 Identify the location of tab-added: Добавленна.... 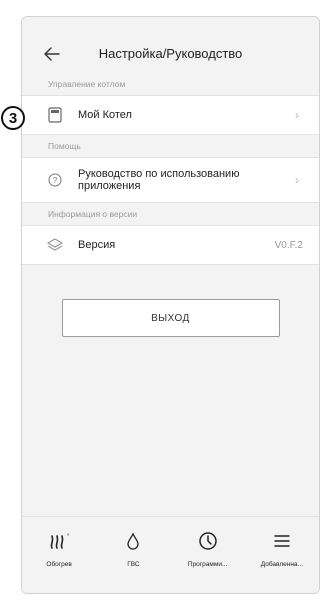
(282, 555).